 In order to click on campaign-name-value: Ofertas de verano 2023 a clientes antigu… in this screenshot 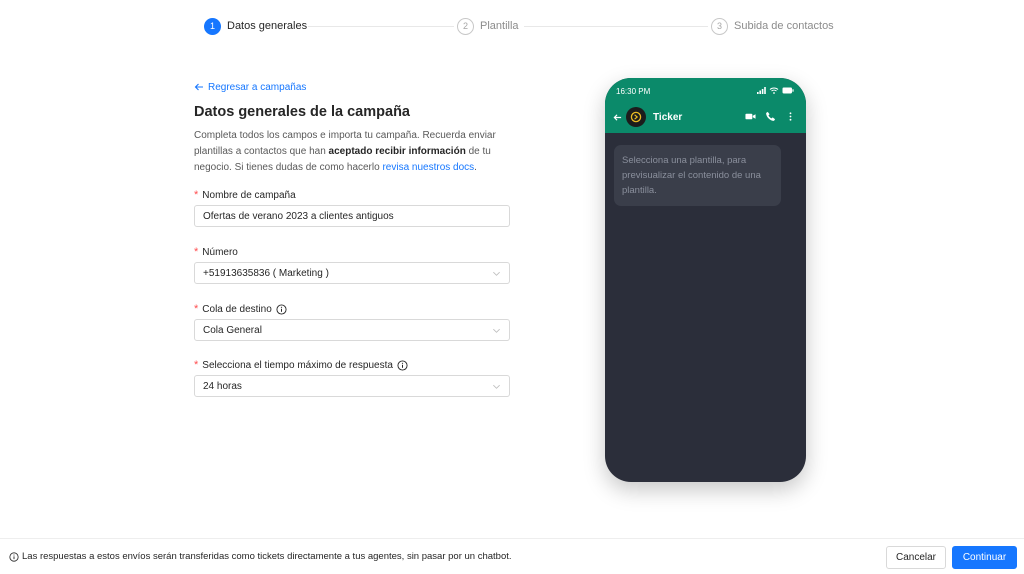, I will do `click(298, 216)`.